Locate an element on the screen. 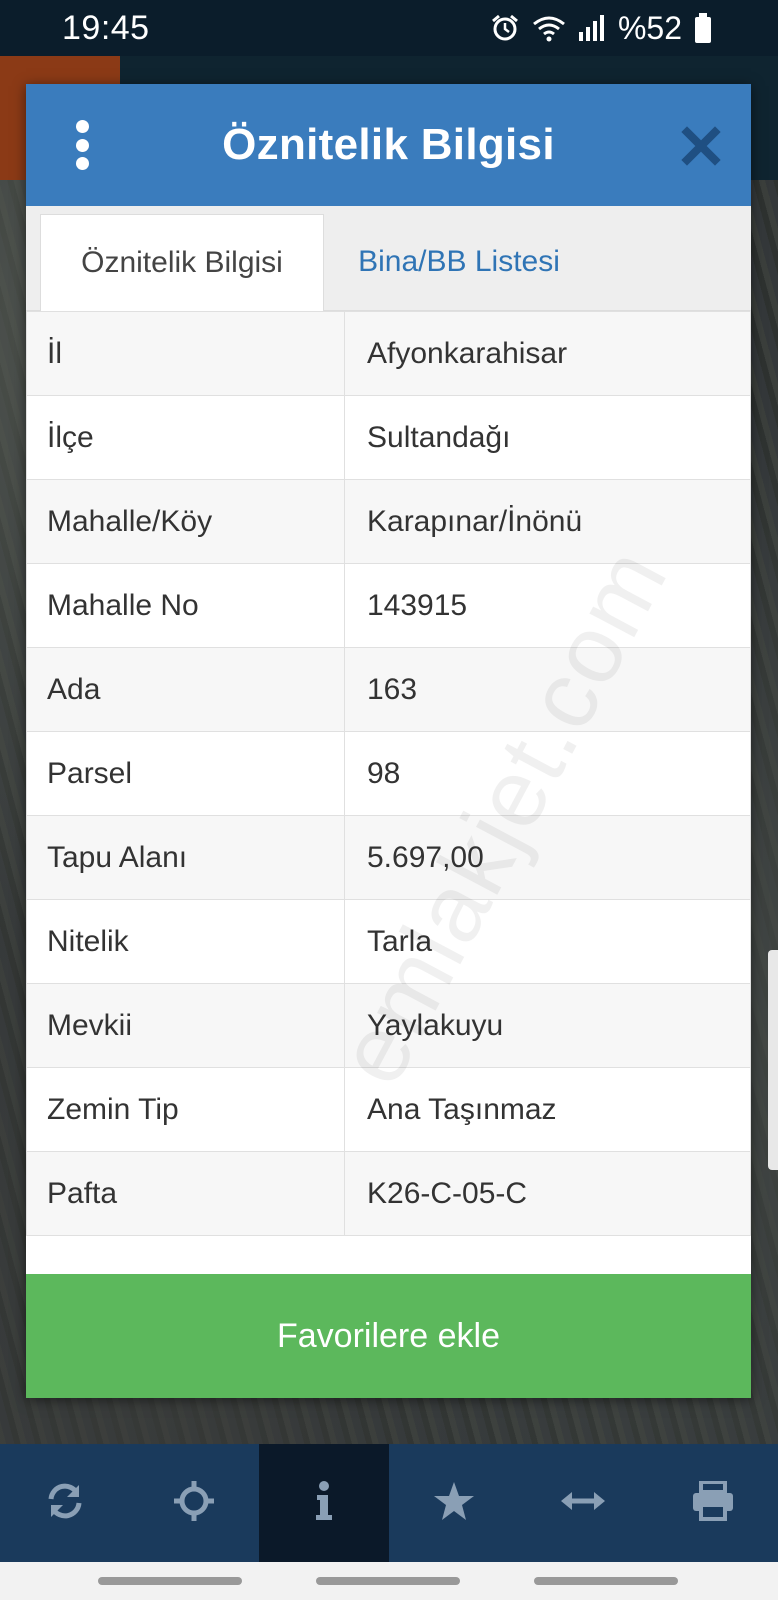 This screenshot has width=778, height=1600. table-row: Mevkii Yaylakuyu is located at coordinates (388, 1025).